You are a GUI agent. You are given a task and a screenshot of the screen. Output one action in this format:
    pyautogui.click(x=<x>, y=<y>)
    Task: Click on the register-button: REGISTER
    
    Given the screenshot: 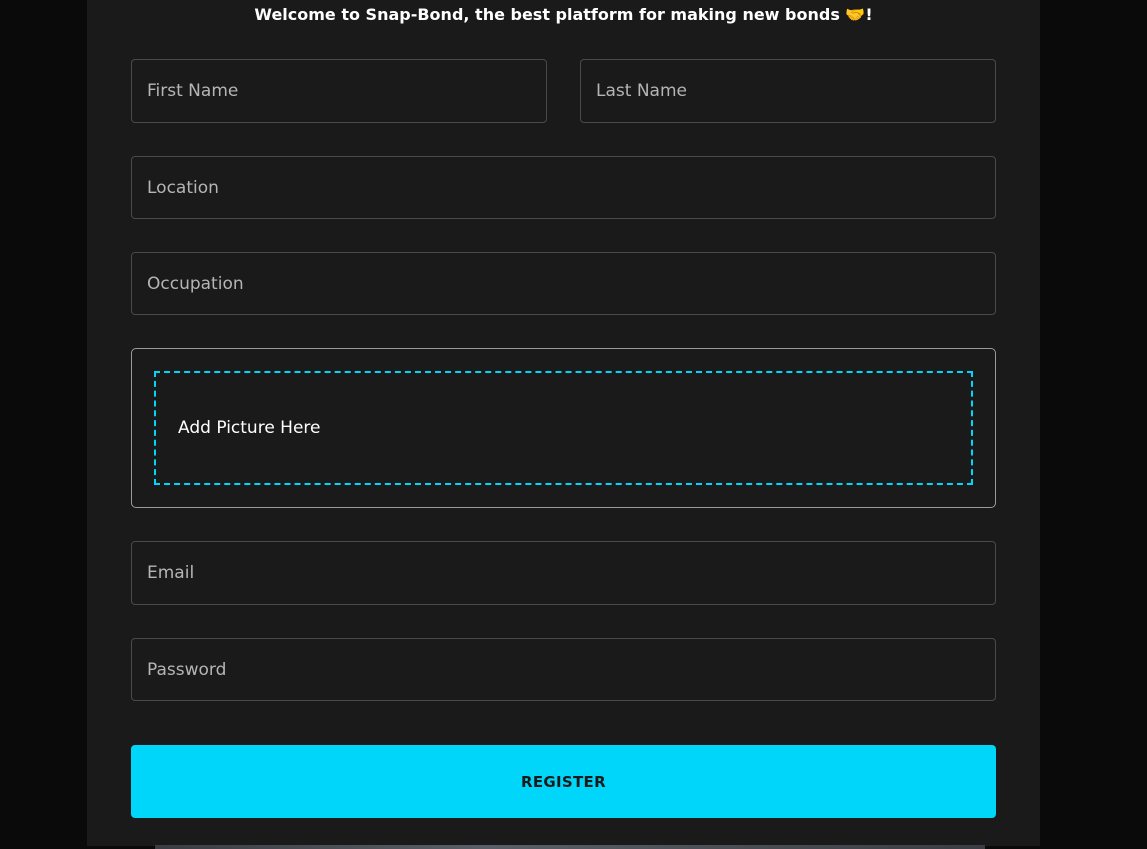 What is the action you would take?
    pyautogui.click(x=563, y=781)
    